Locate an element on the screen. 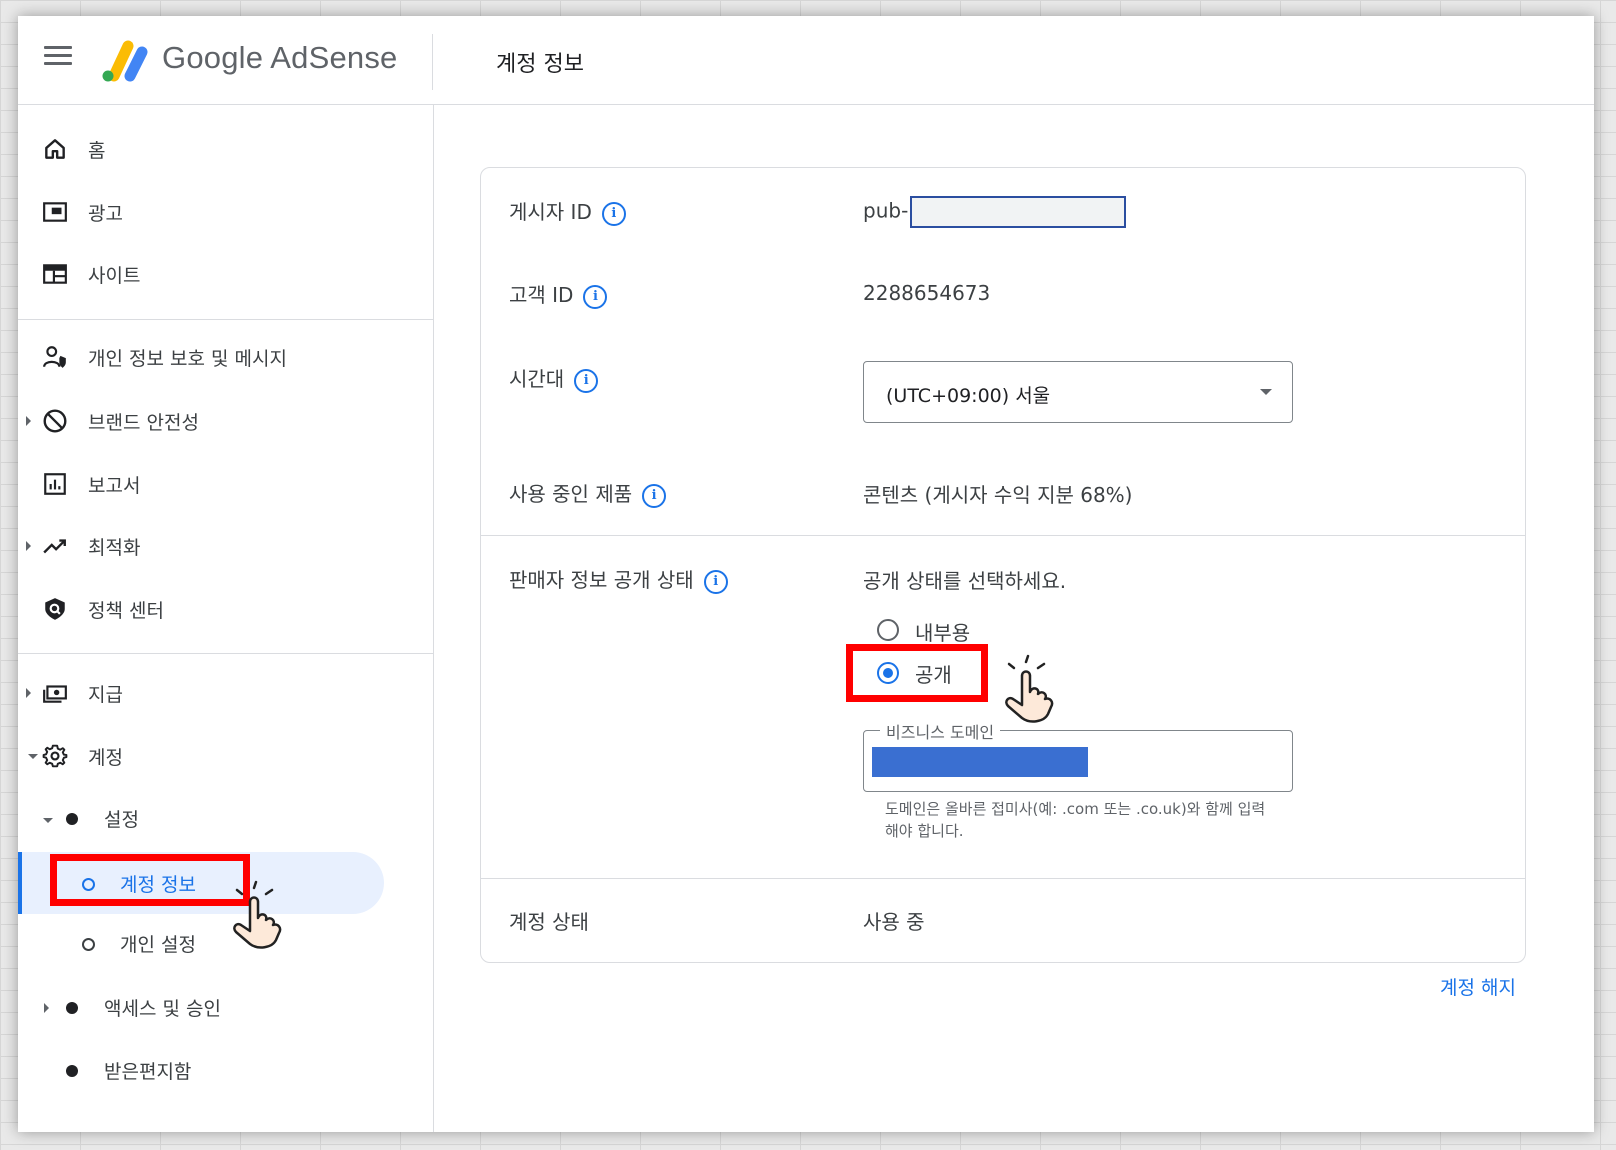  seller-info-prompt: 공개 상태를 선택하세요. is located at coordinates (965, 581).